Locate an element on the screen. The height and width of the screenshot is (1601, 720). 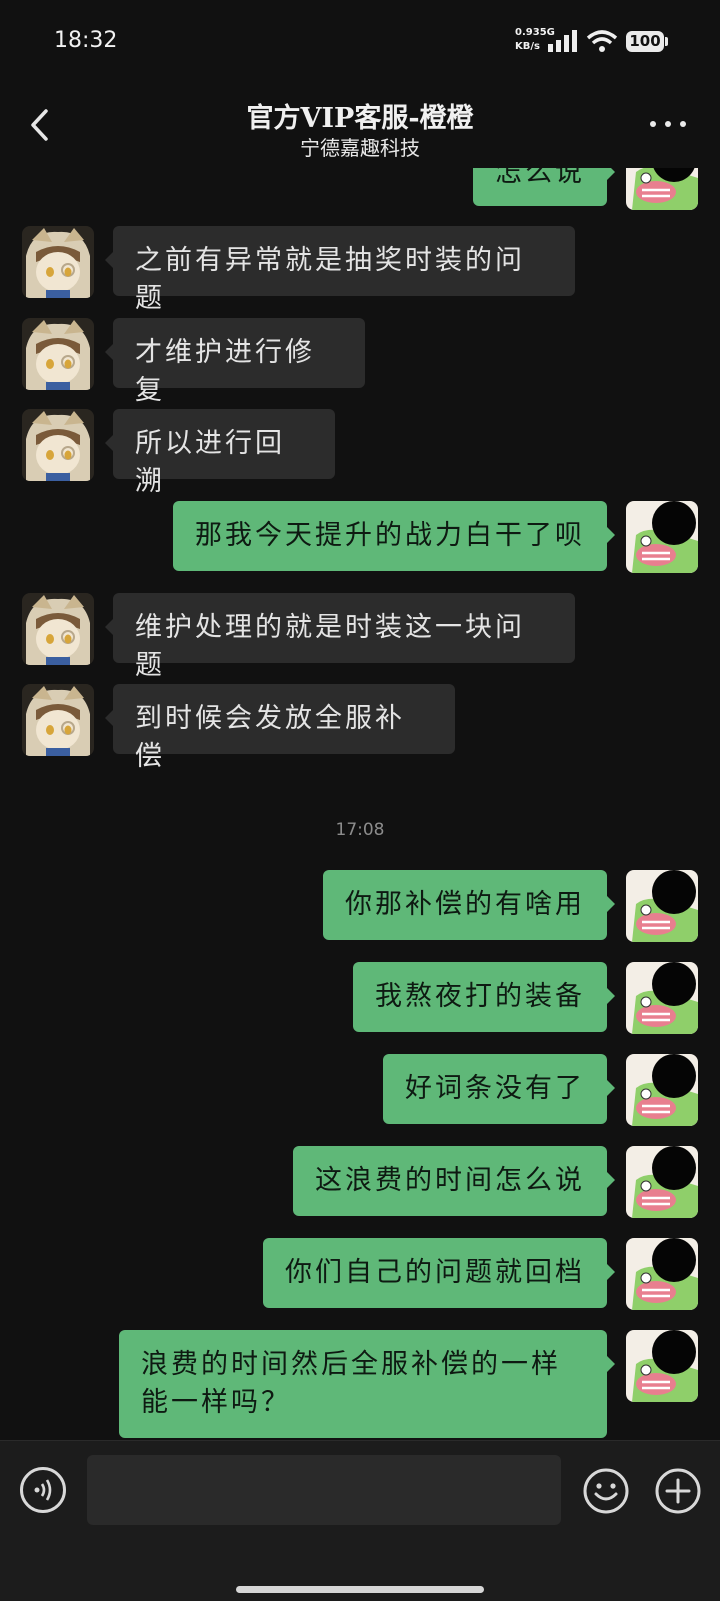
emoji-icon is located at coordinates (606, 1491).